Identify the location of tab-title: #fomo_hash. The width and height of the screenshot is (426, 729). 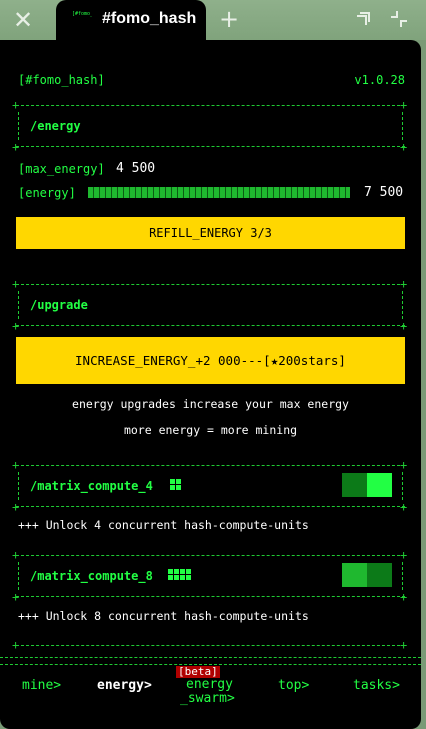
(149, 18).